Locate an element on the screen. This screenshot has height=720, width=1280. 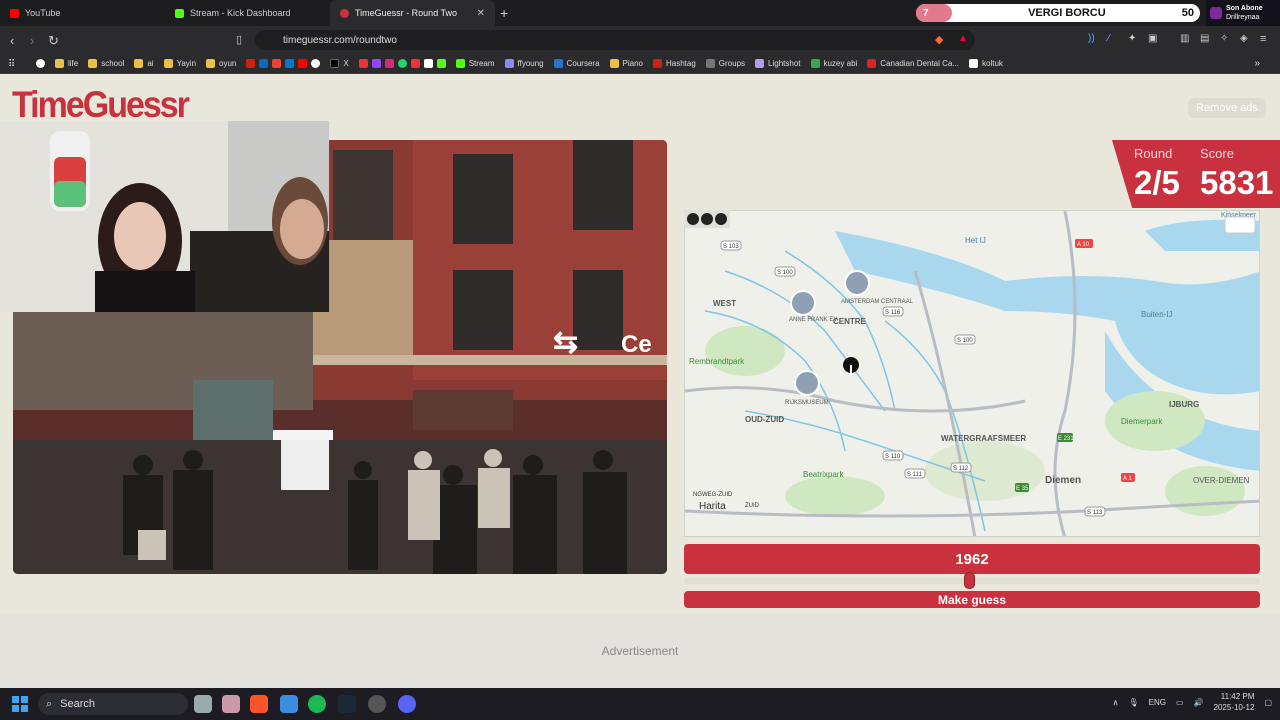
bookmark-ai: ai is located at coordinates (144, 63).